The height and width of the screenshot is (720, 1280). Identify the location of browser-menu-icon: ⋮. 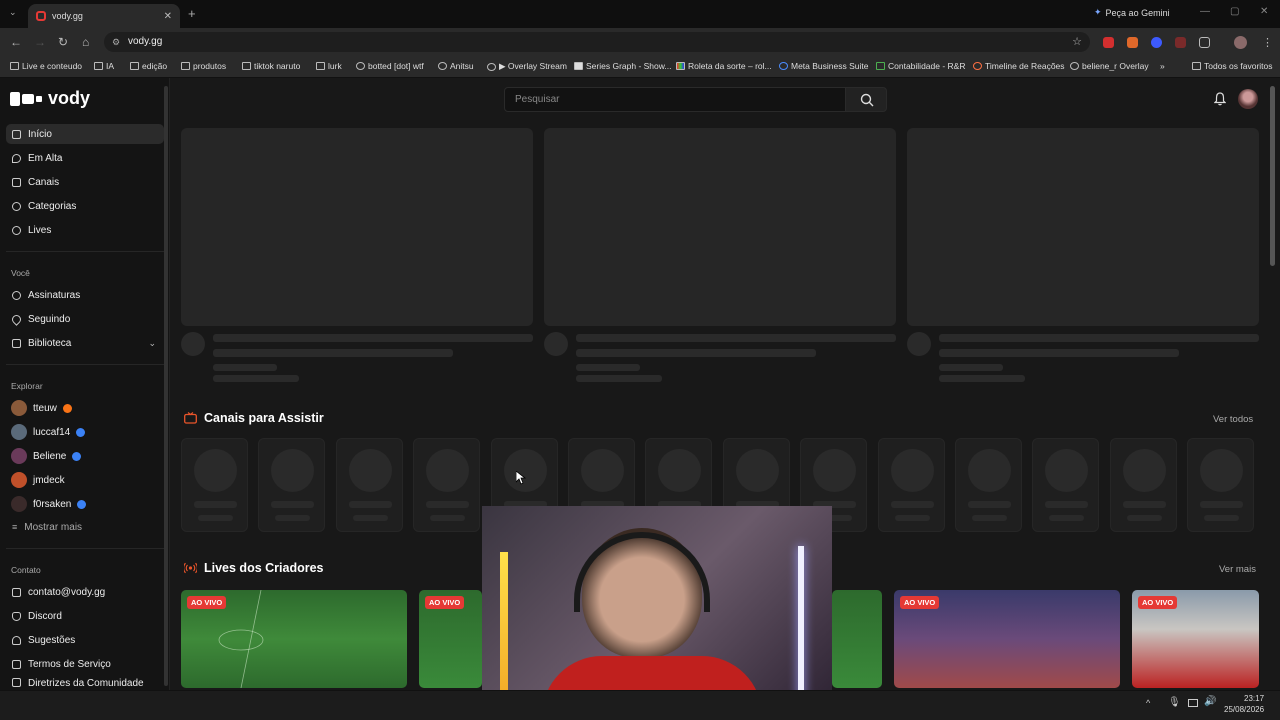
(1267, 42).